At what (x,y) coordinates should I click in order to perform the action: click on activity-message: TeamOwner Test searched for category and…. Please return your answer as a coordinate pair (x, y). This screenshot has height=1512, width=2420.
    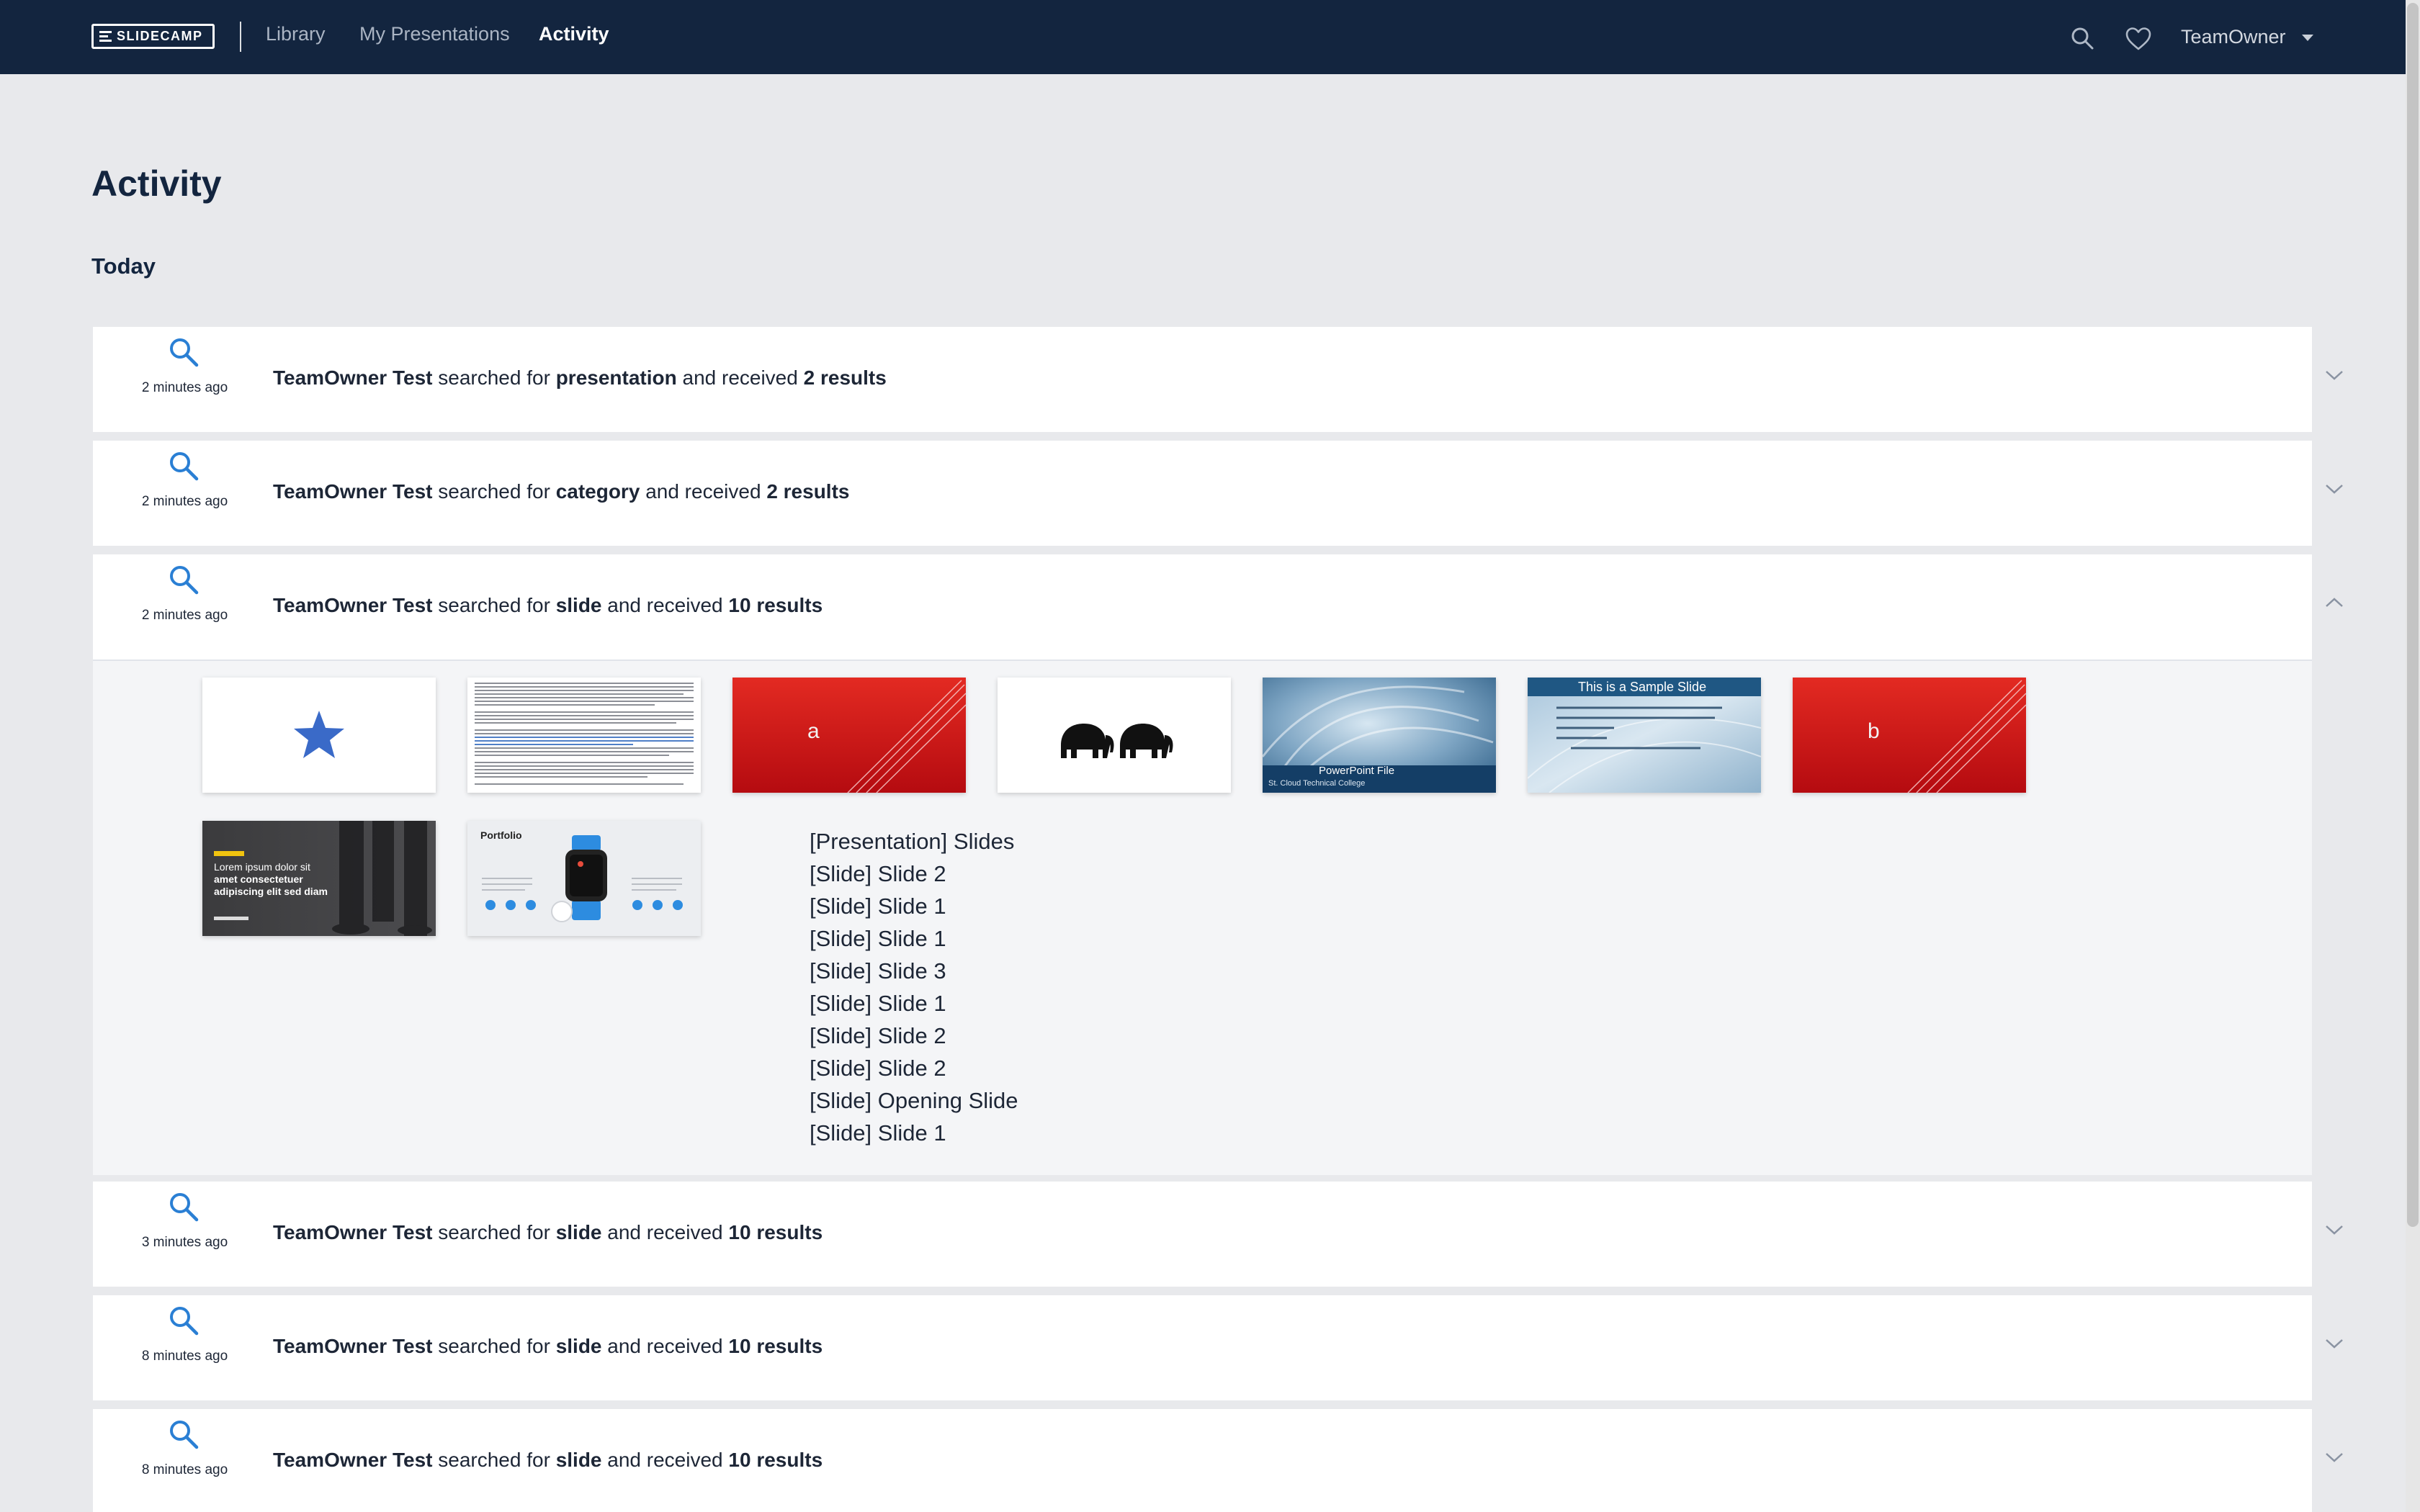
    Looking at the image, I should click on (561, 491).